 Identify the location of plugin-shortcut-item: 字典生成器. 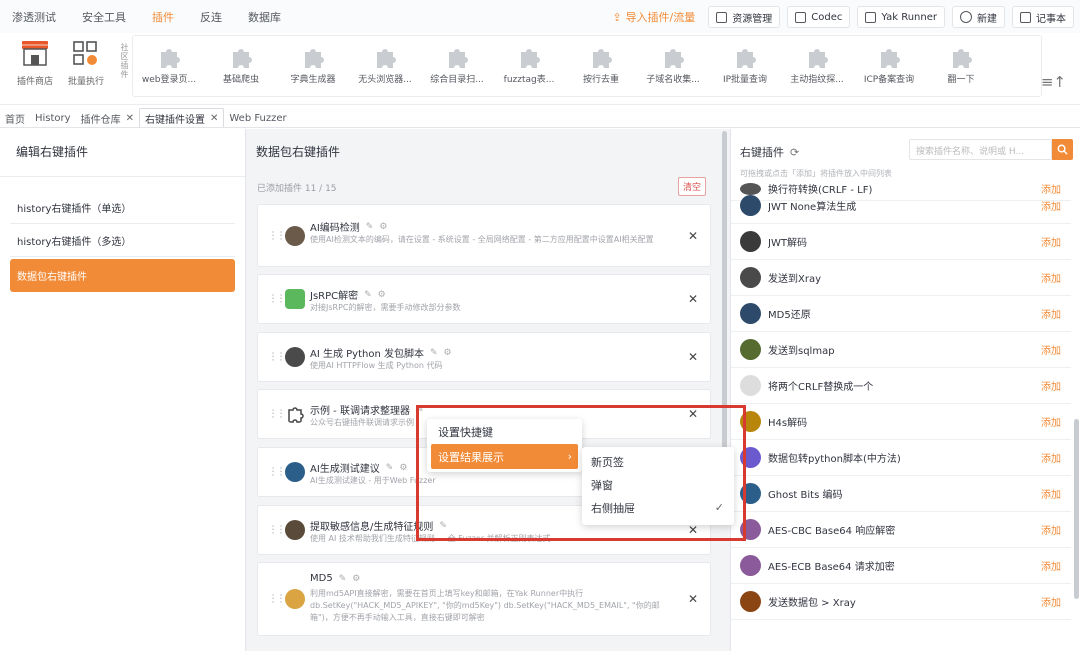
(313, 64).